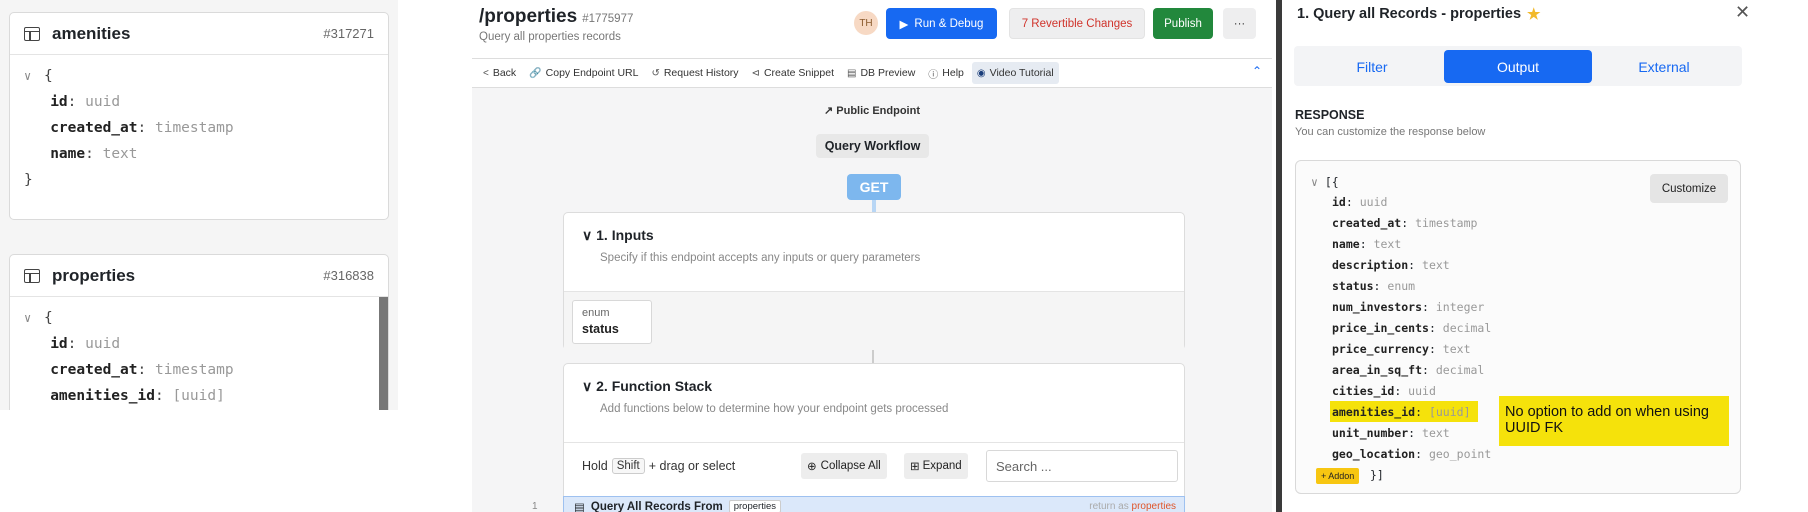 The height and width of the screenshot is (512, 1808). Describe the element at coordinates (1664, 66) in the screenshot. I see `tab-external: External` at that location.